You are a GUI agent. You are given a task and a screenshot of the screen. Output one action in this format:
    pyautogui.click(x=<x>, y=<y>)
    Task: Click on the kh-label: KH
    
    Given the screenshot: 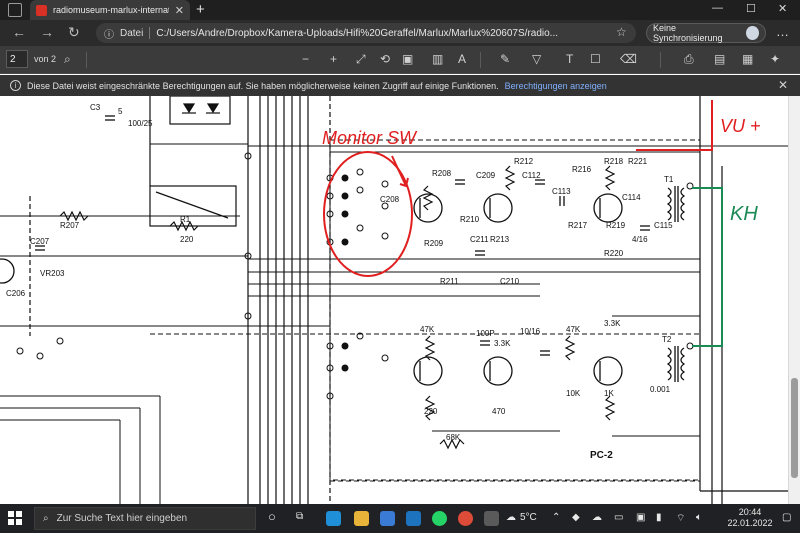 What is the action you would take?
    pyautogui.click(x=744, y=214)
    